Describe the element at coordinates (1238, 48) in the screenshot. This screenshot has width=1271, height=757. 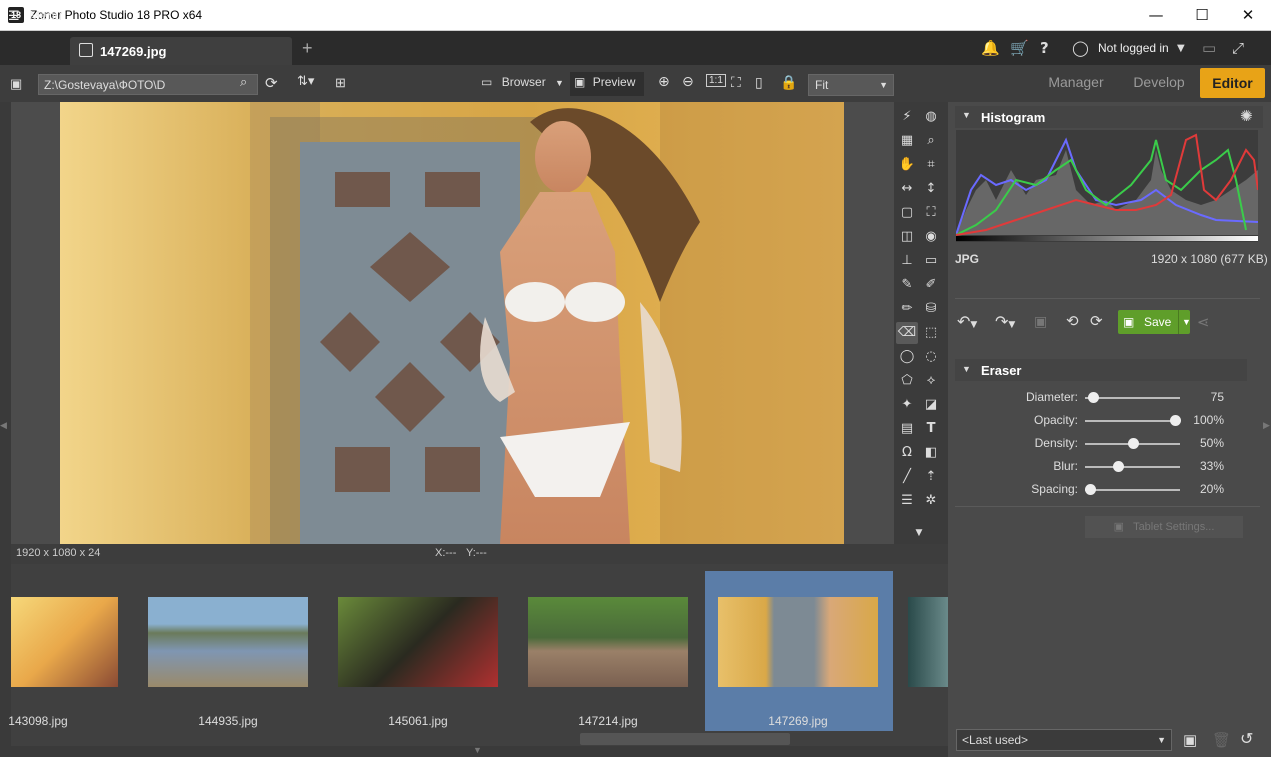
I see `fullscreen-icon: ⤢` at that location.